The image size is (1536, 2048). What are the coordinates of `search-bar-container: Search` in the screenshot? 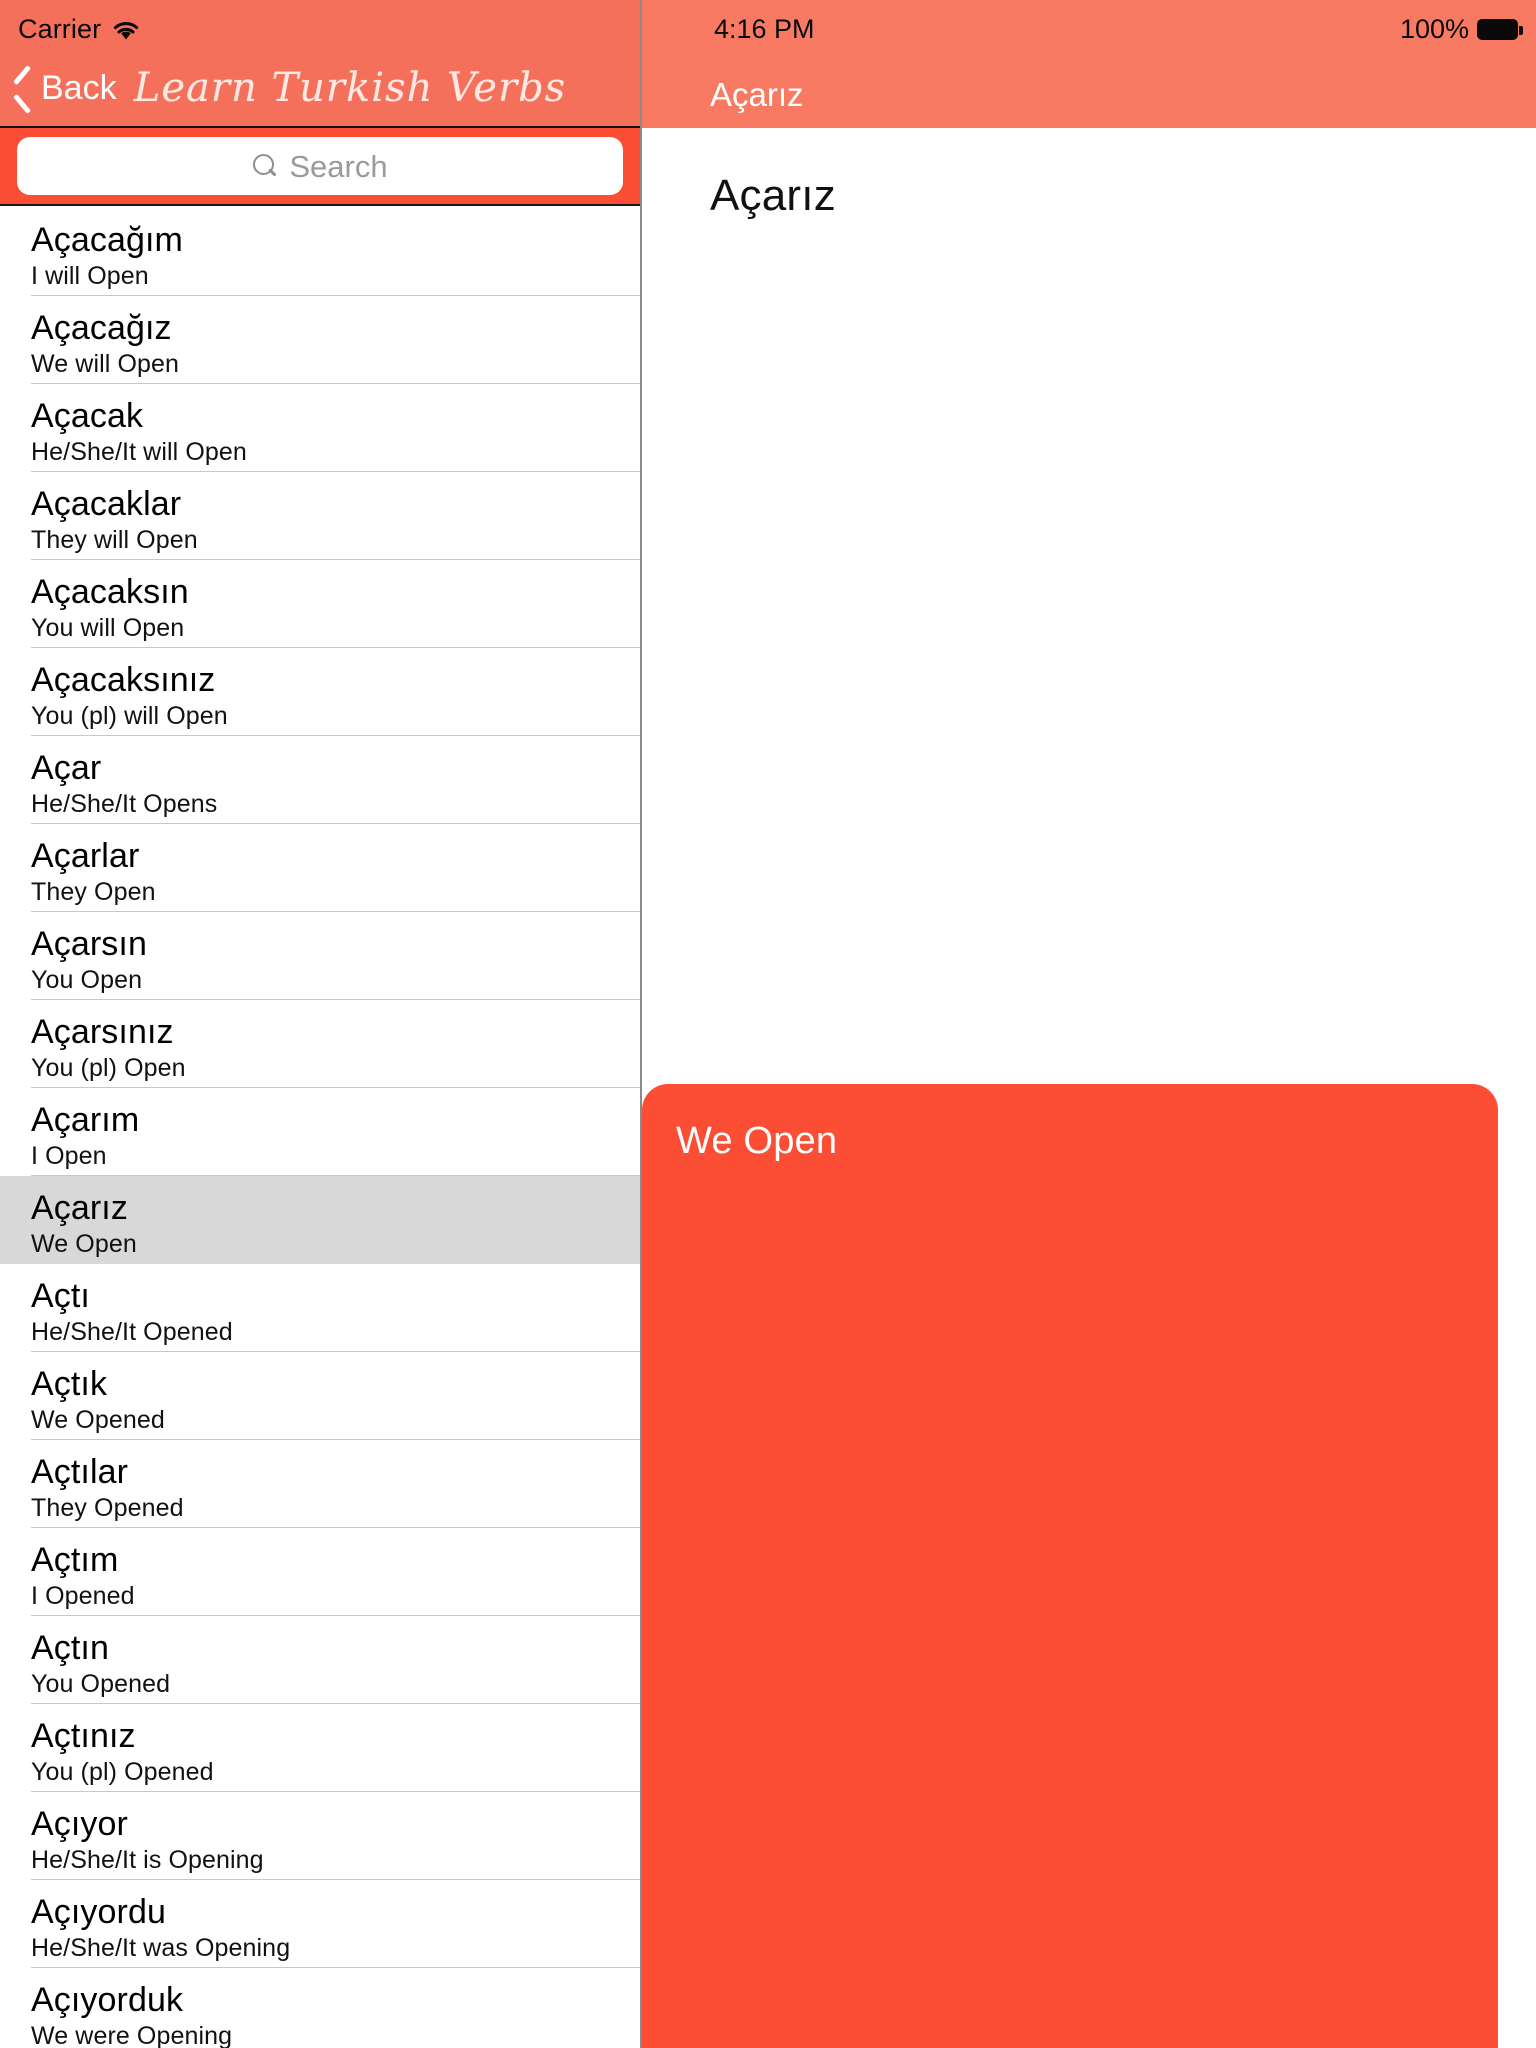 It's located at (320, 167).